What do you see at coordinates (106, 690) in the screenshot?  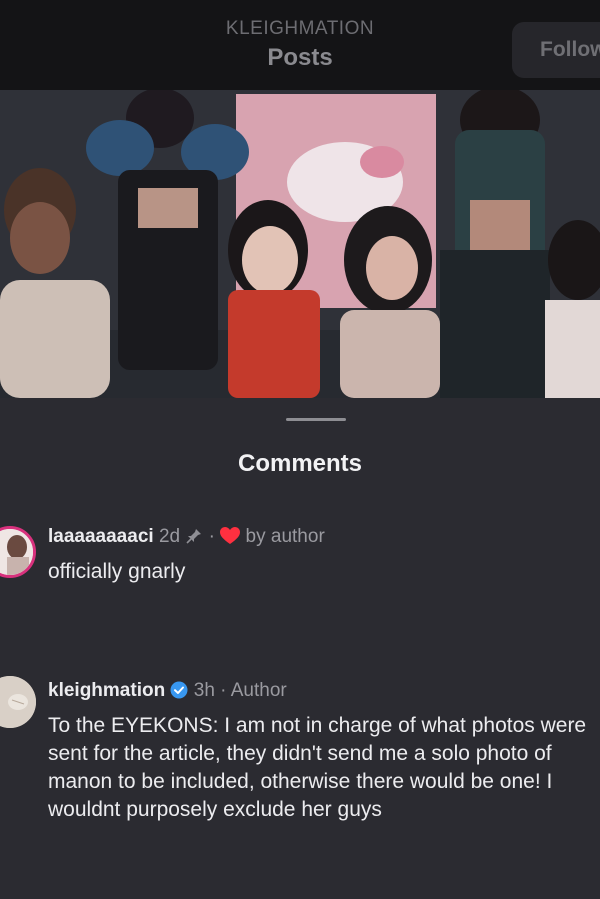 I see `comment-username: kleighmation` at bounding box center [106, 690].